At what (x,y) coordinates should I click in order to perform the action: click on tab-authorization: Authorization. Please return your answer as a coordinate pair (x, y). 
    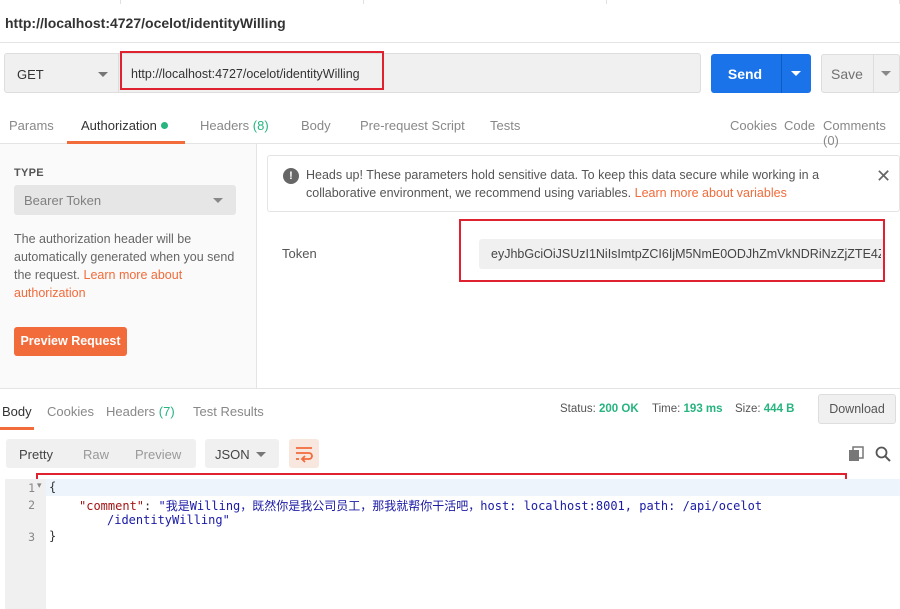
    Looking at the image, I should click on (124, 125).